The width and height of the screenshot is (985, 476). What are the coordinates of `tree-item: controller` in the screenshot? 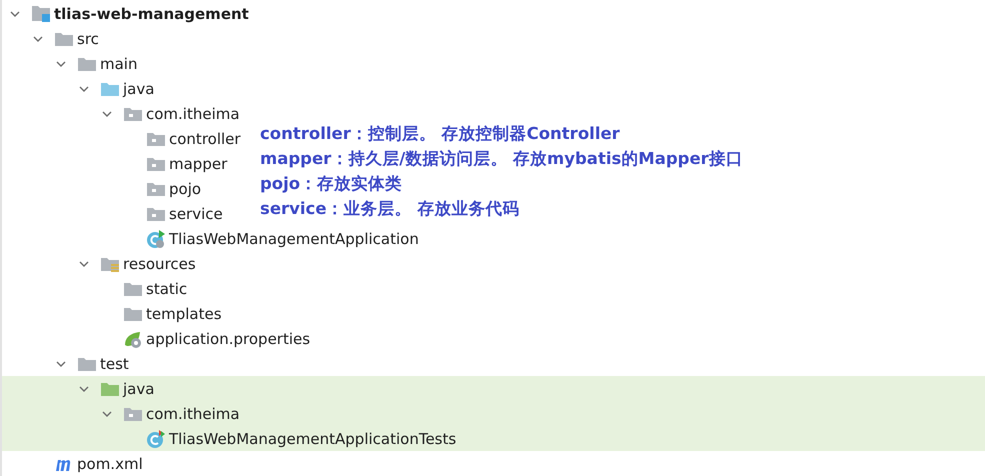 It's located at (205, 139).